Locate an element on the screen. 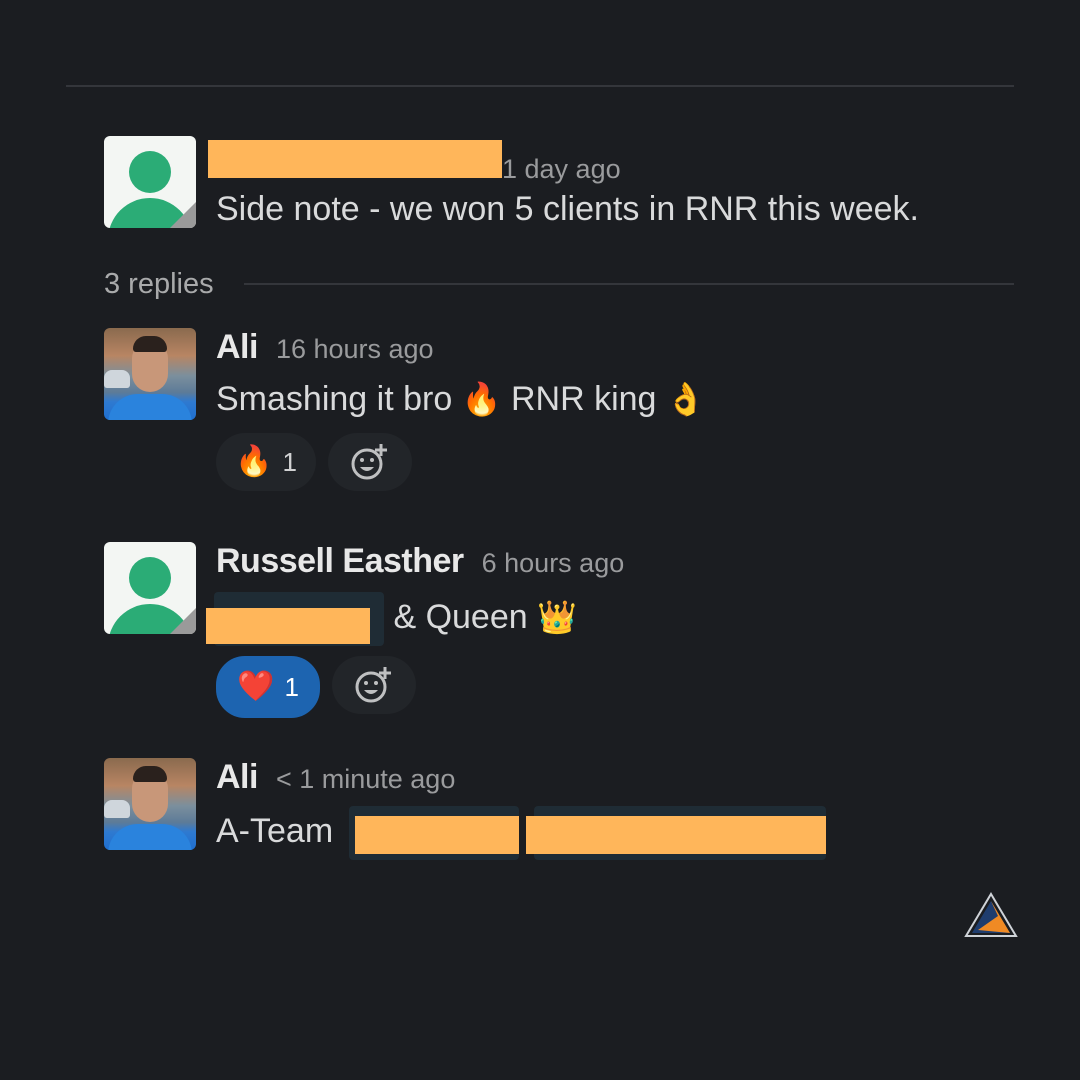  heart-emoji: ❤️ is located at coordinates (256, 686).